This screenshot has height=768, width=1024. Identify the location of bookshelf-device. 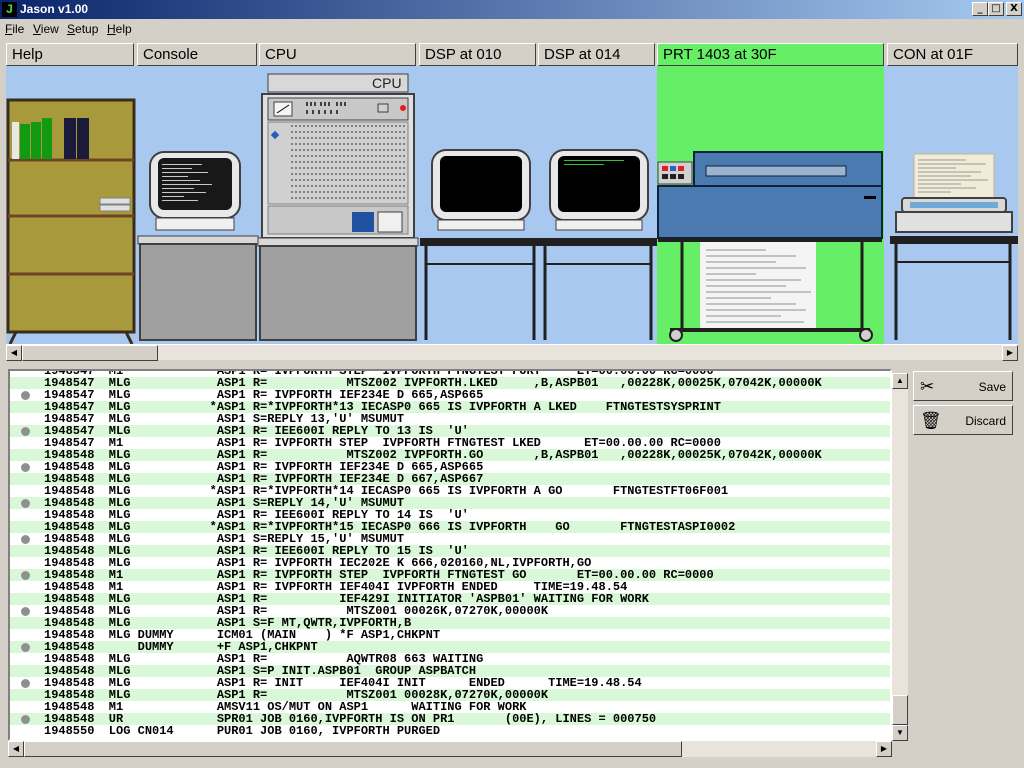
(71, 221).